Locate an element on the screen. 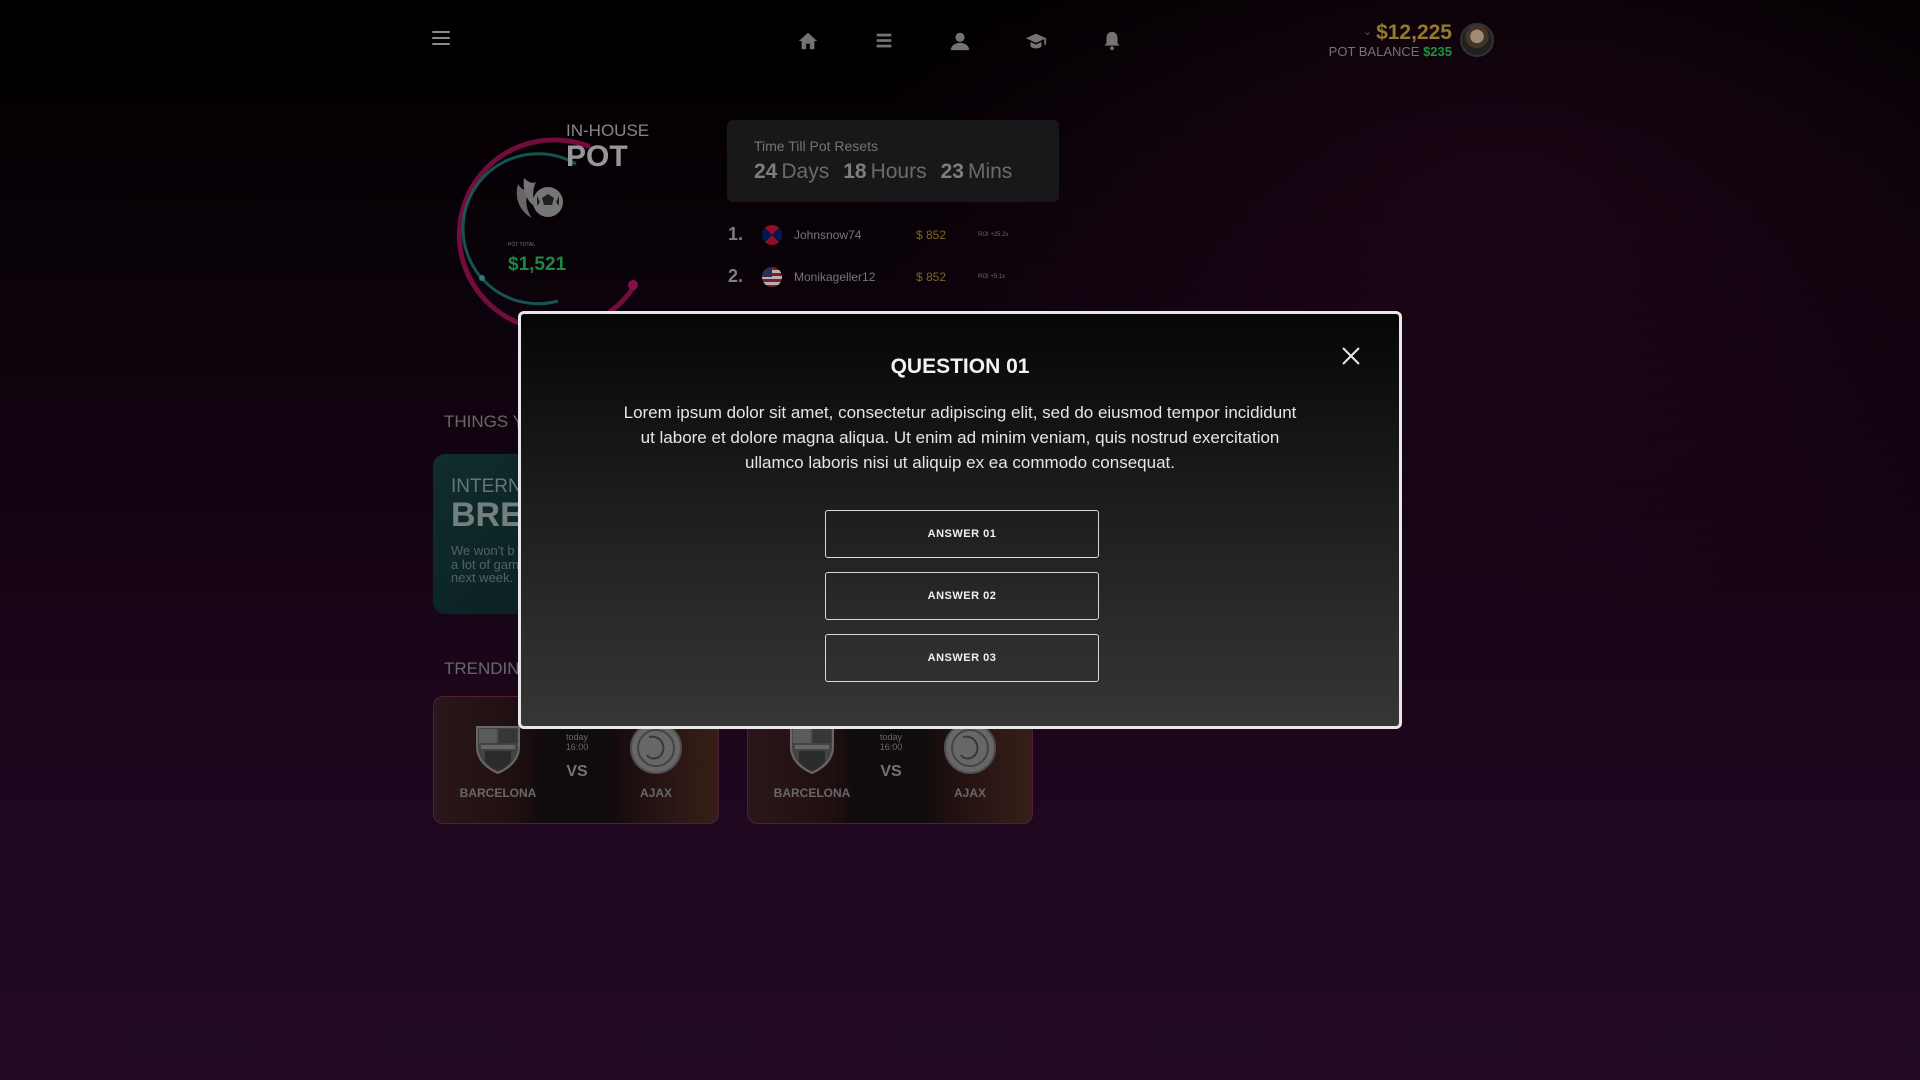 Image resolution: width=1920 pixels, height=1080 pixels. answer-02-button: ANSWER 02 is located at coordinates (962, 596).